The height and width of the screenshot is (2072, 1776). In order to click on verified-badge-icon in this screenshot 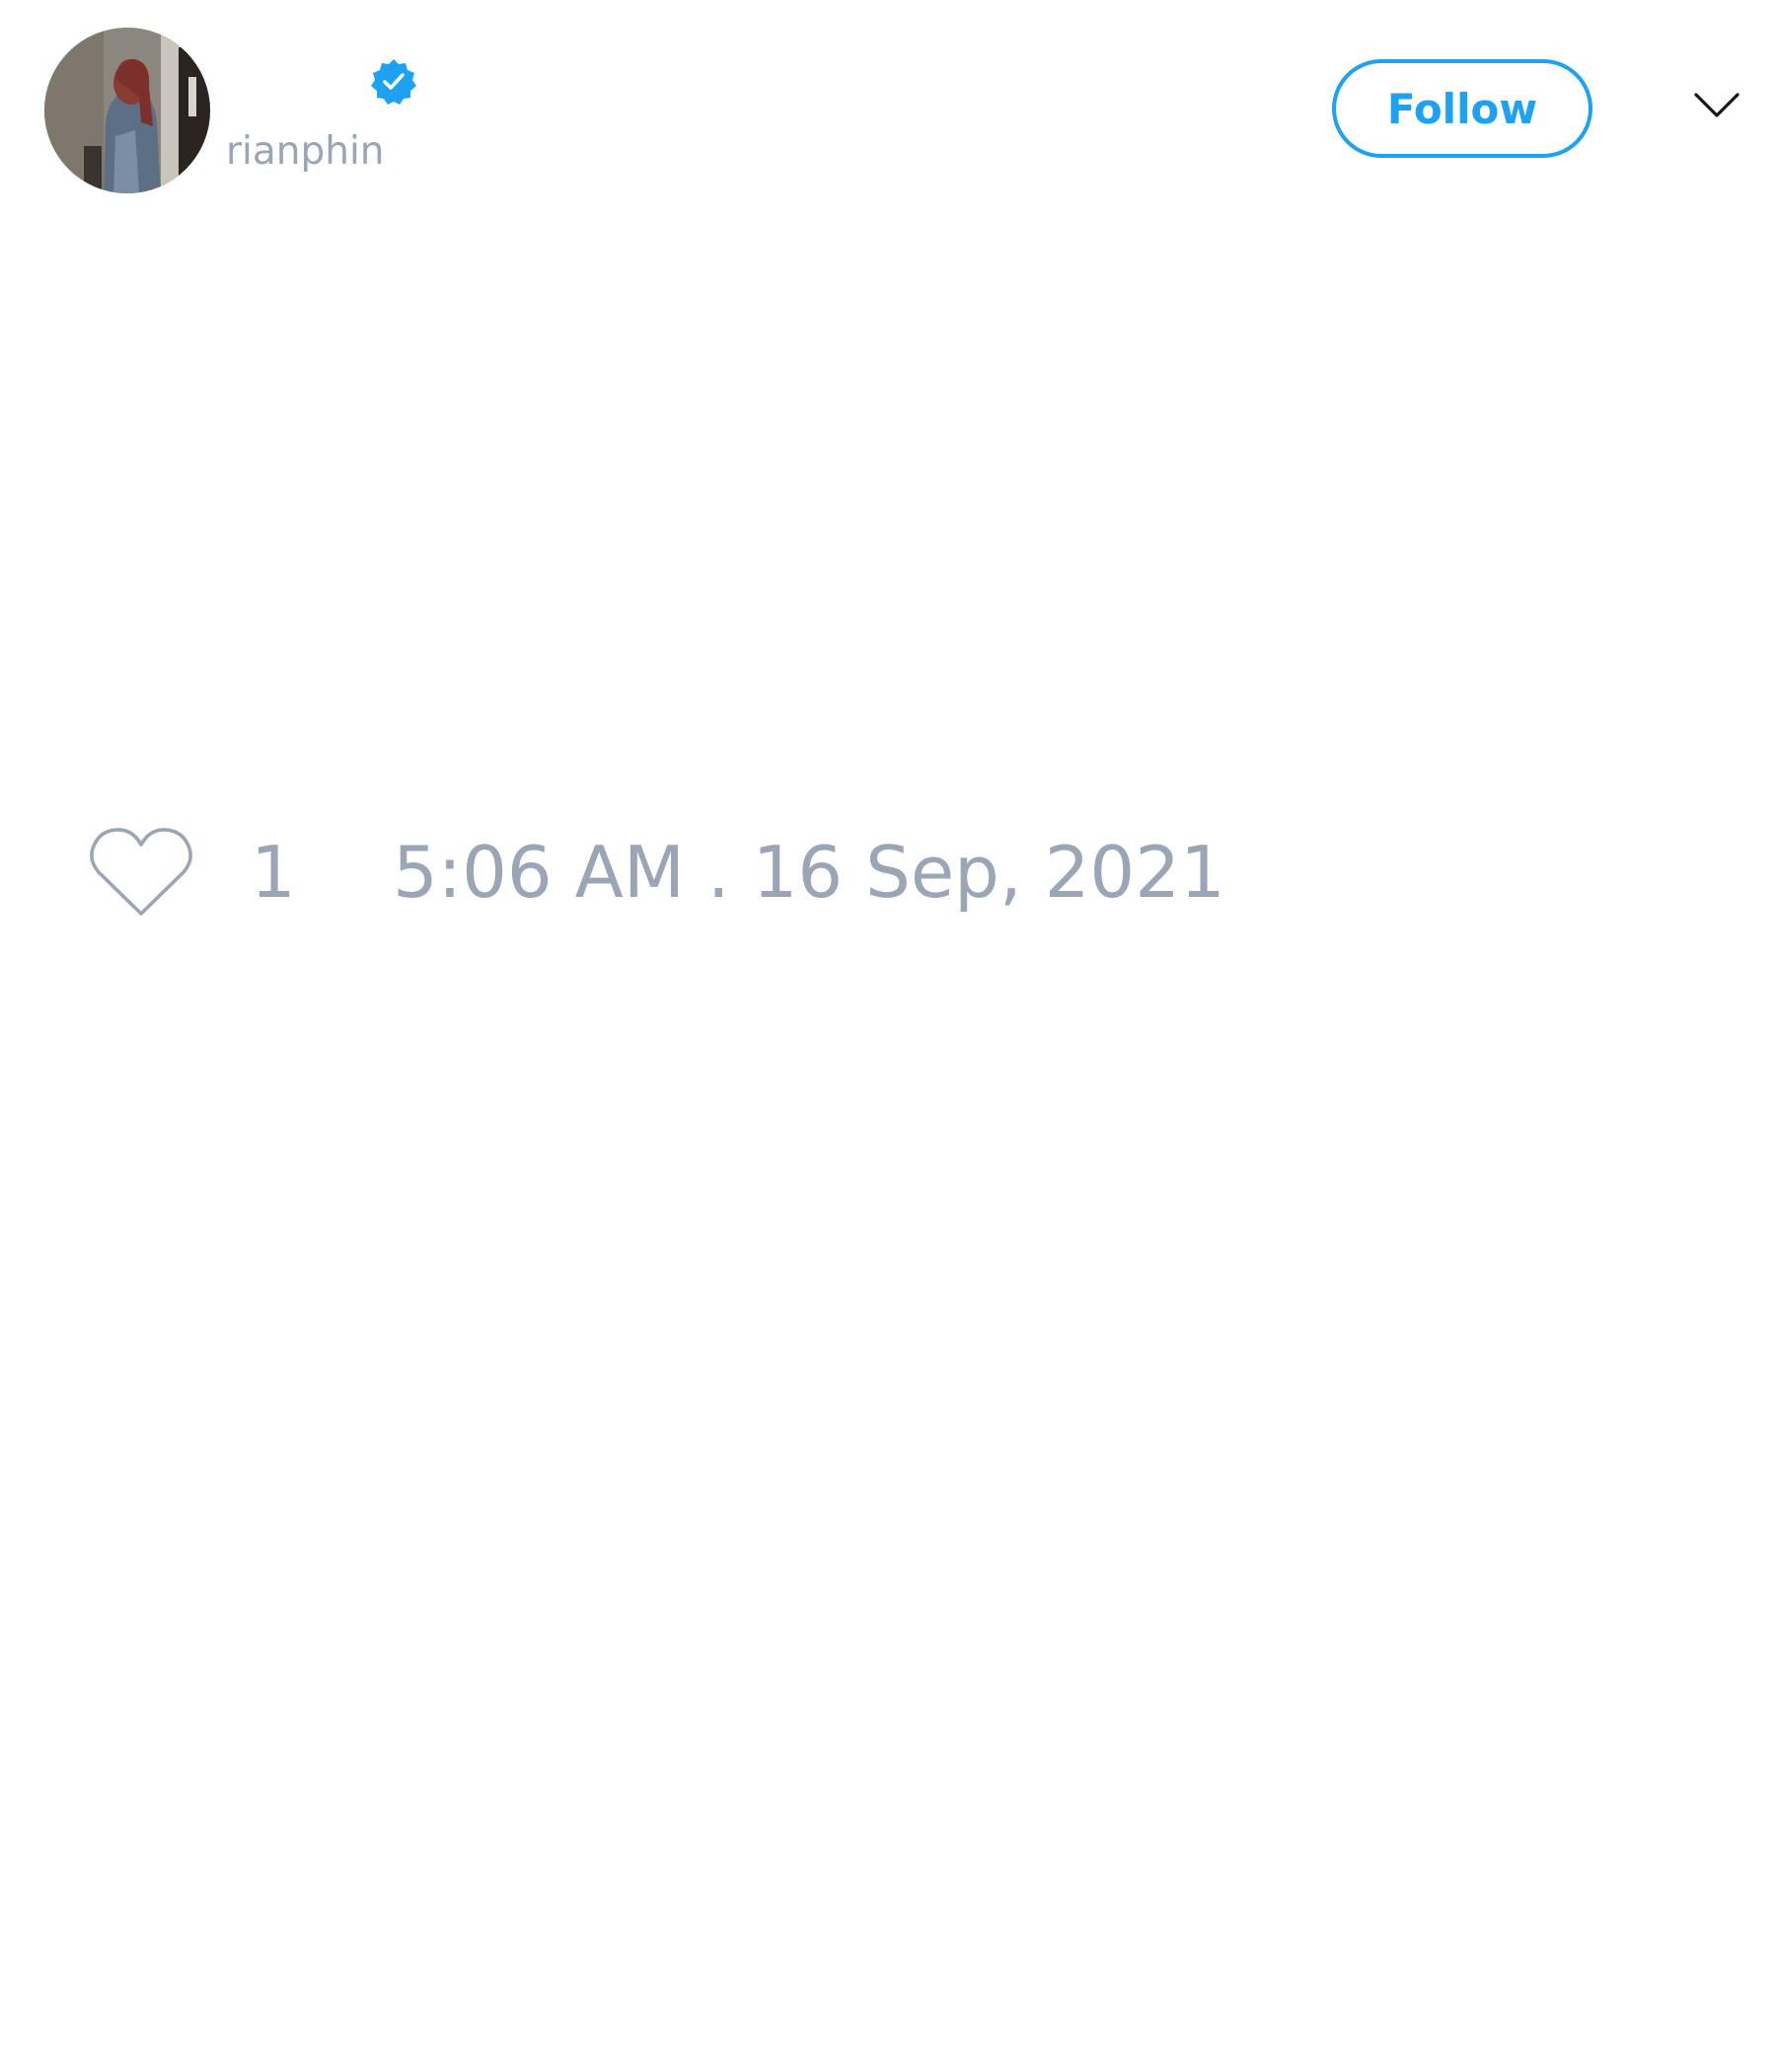, I will do `click(394, 82)`.